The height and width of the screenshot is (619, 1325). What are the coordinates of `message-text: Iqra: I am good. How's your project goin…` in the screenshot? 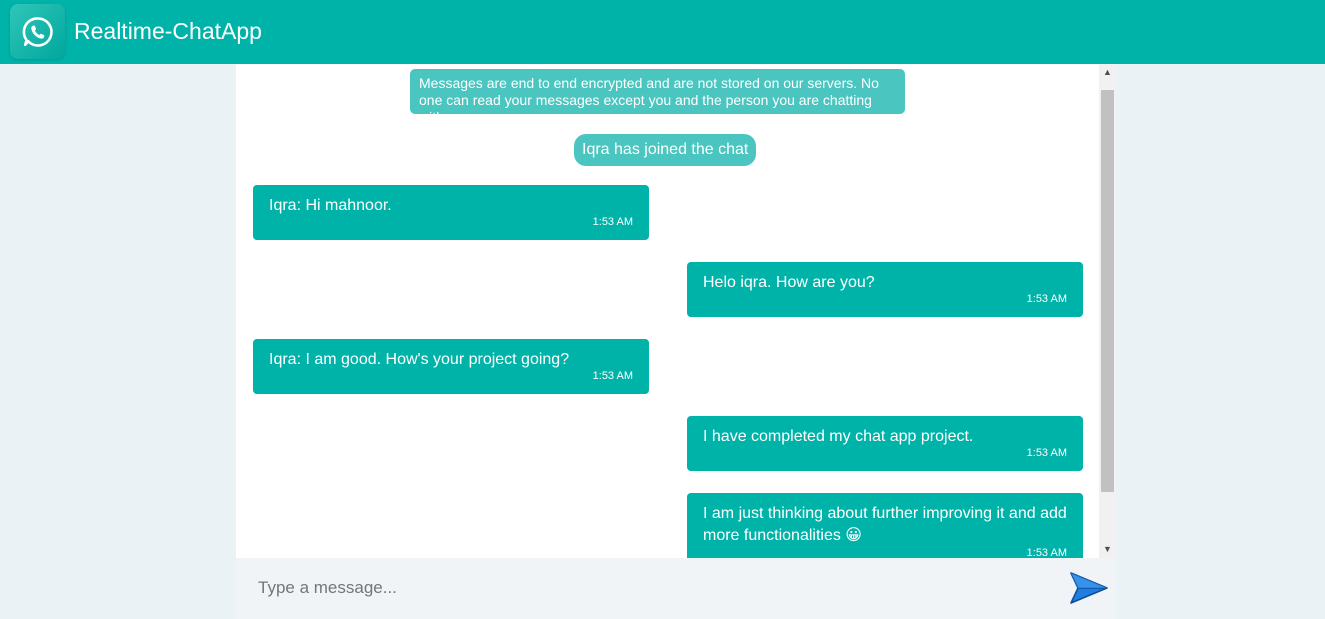 It's located at (419, 359).